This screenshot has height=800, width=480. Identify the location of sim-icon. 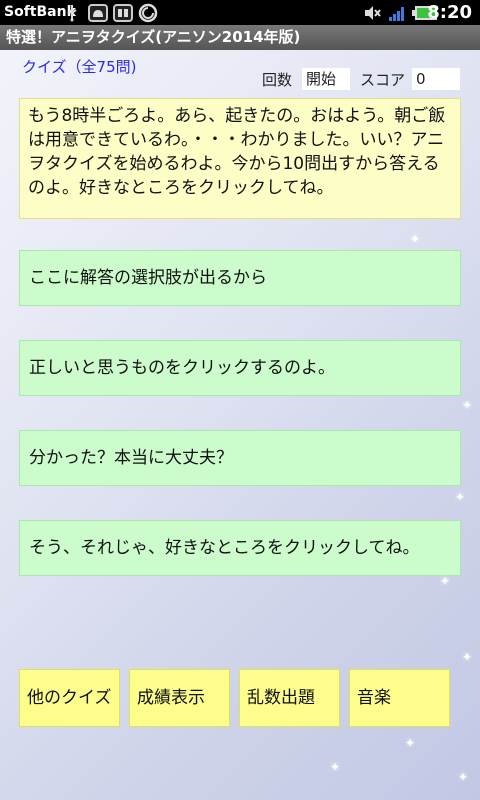
(123, 12).